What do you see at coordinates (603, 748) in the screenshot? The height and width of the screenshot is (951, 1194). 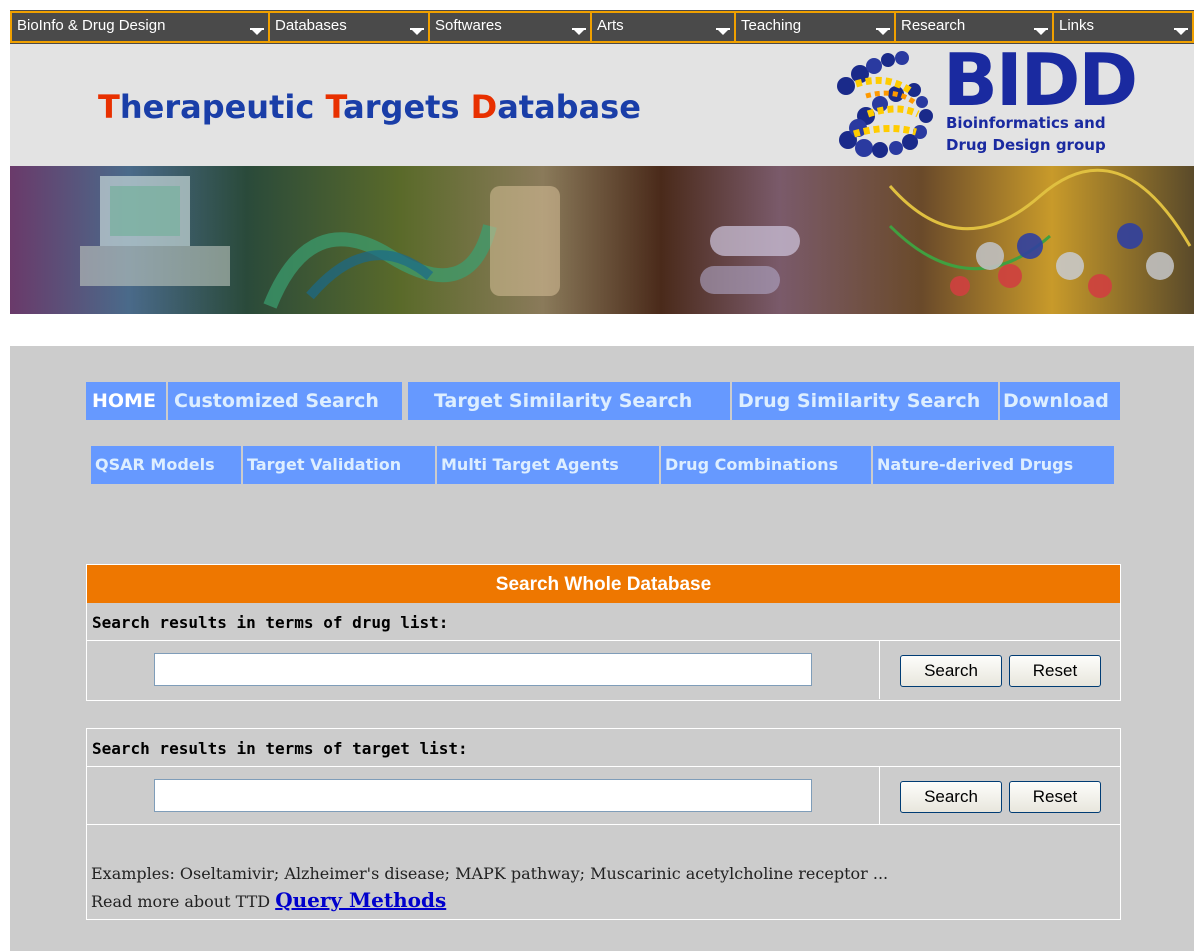 I see `target-list-label: Search results in terms of target list:` at bounding box center [603, 748].